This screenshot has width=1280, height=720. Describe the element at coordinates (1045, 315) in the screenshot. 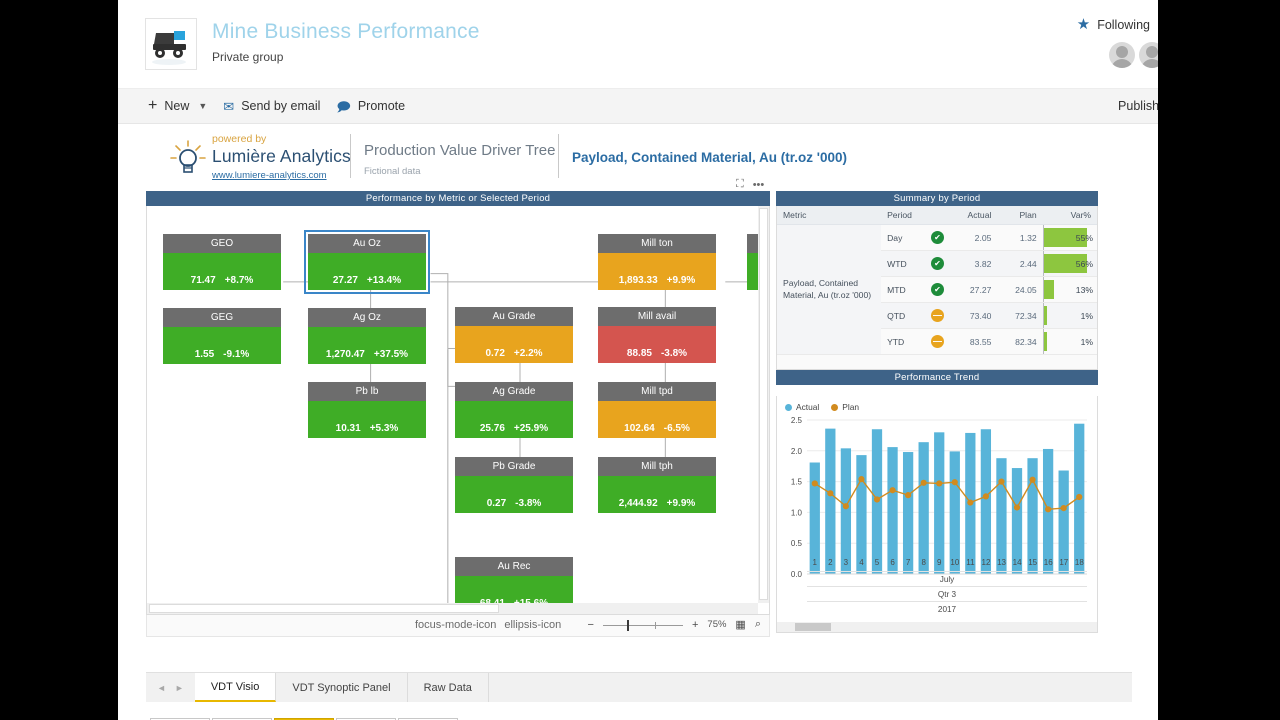

I see `variance-bar` at that location.